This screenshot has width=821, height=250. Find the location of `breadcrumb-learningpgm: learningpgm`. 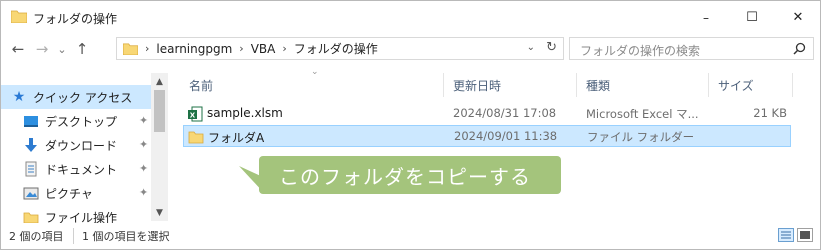

breadcrumb-learningpgm: learningpgm is located at coordinates (194, 49).